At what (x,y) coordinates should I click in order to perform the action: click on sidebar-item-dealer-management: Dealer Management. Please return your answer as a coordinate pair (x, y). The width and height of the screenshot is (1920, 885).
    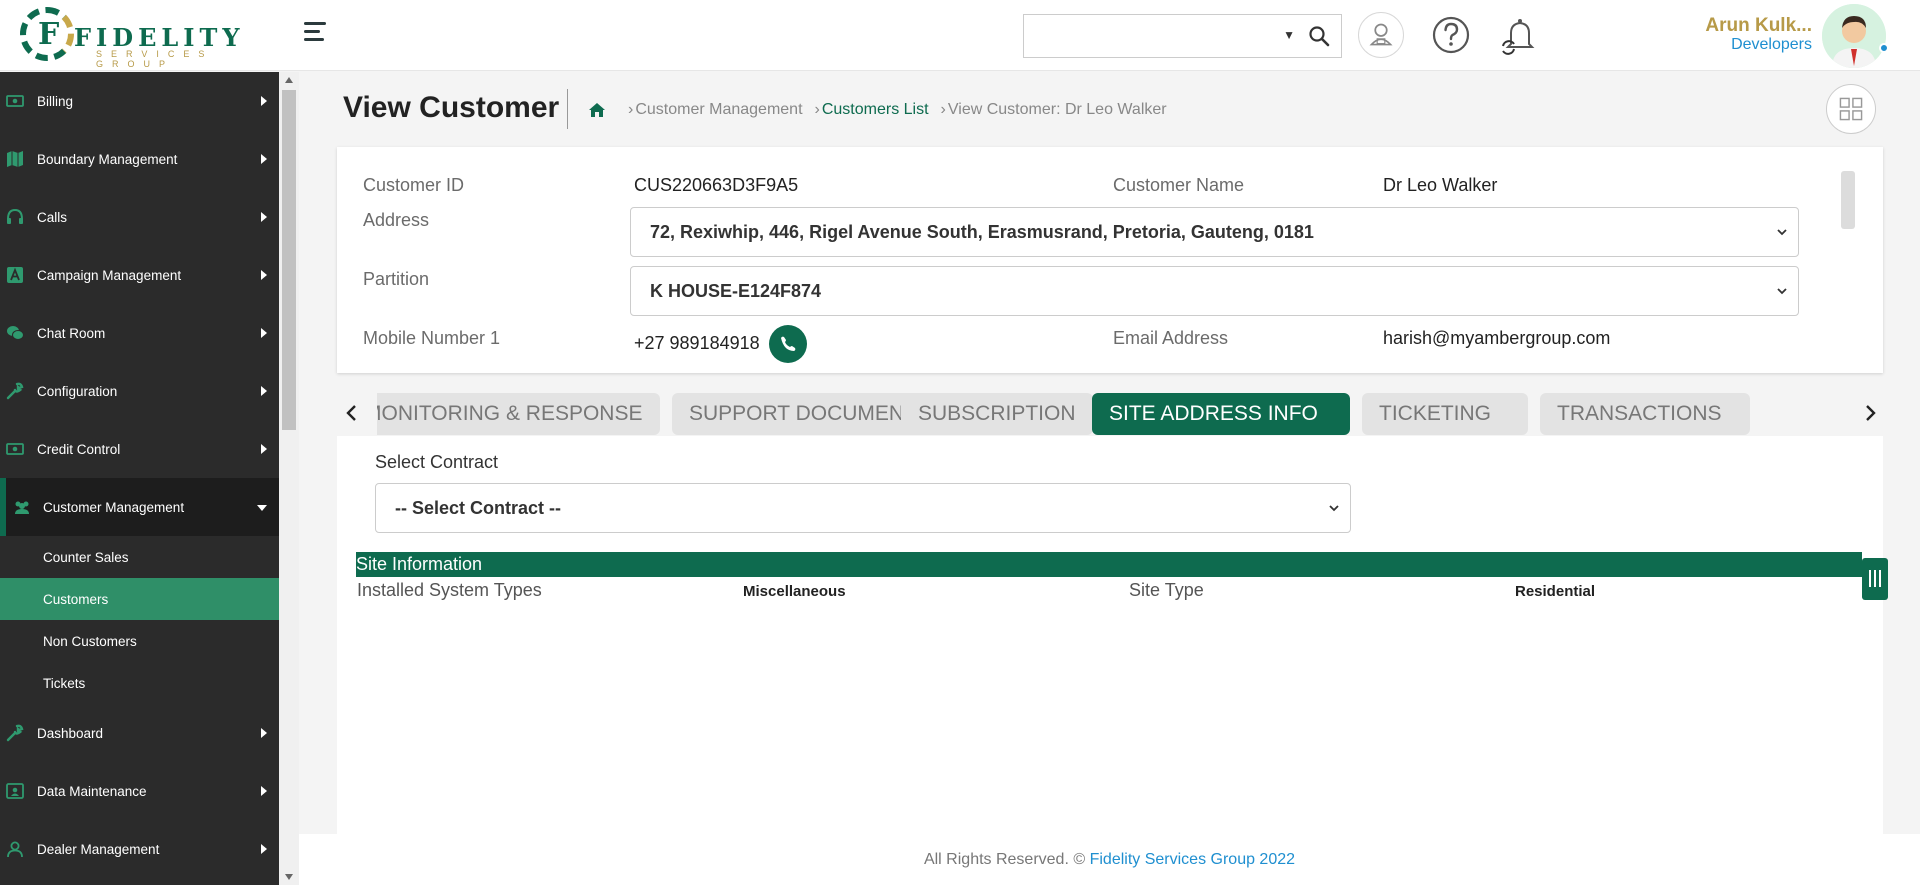
    Looking at the image, I should click on (139, 849).